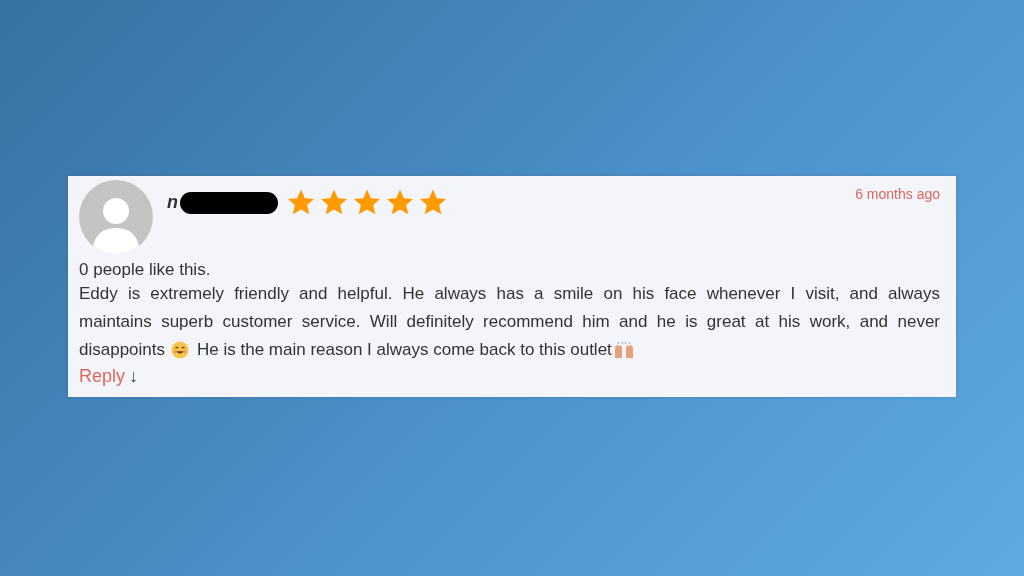  I want to click on avatar-icon, so click(116, 217).